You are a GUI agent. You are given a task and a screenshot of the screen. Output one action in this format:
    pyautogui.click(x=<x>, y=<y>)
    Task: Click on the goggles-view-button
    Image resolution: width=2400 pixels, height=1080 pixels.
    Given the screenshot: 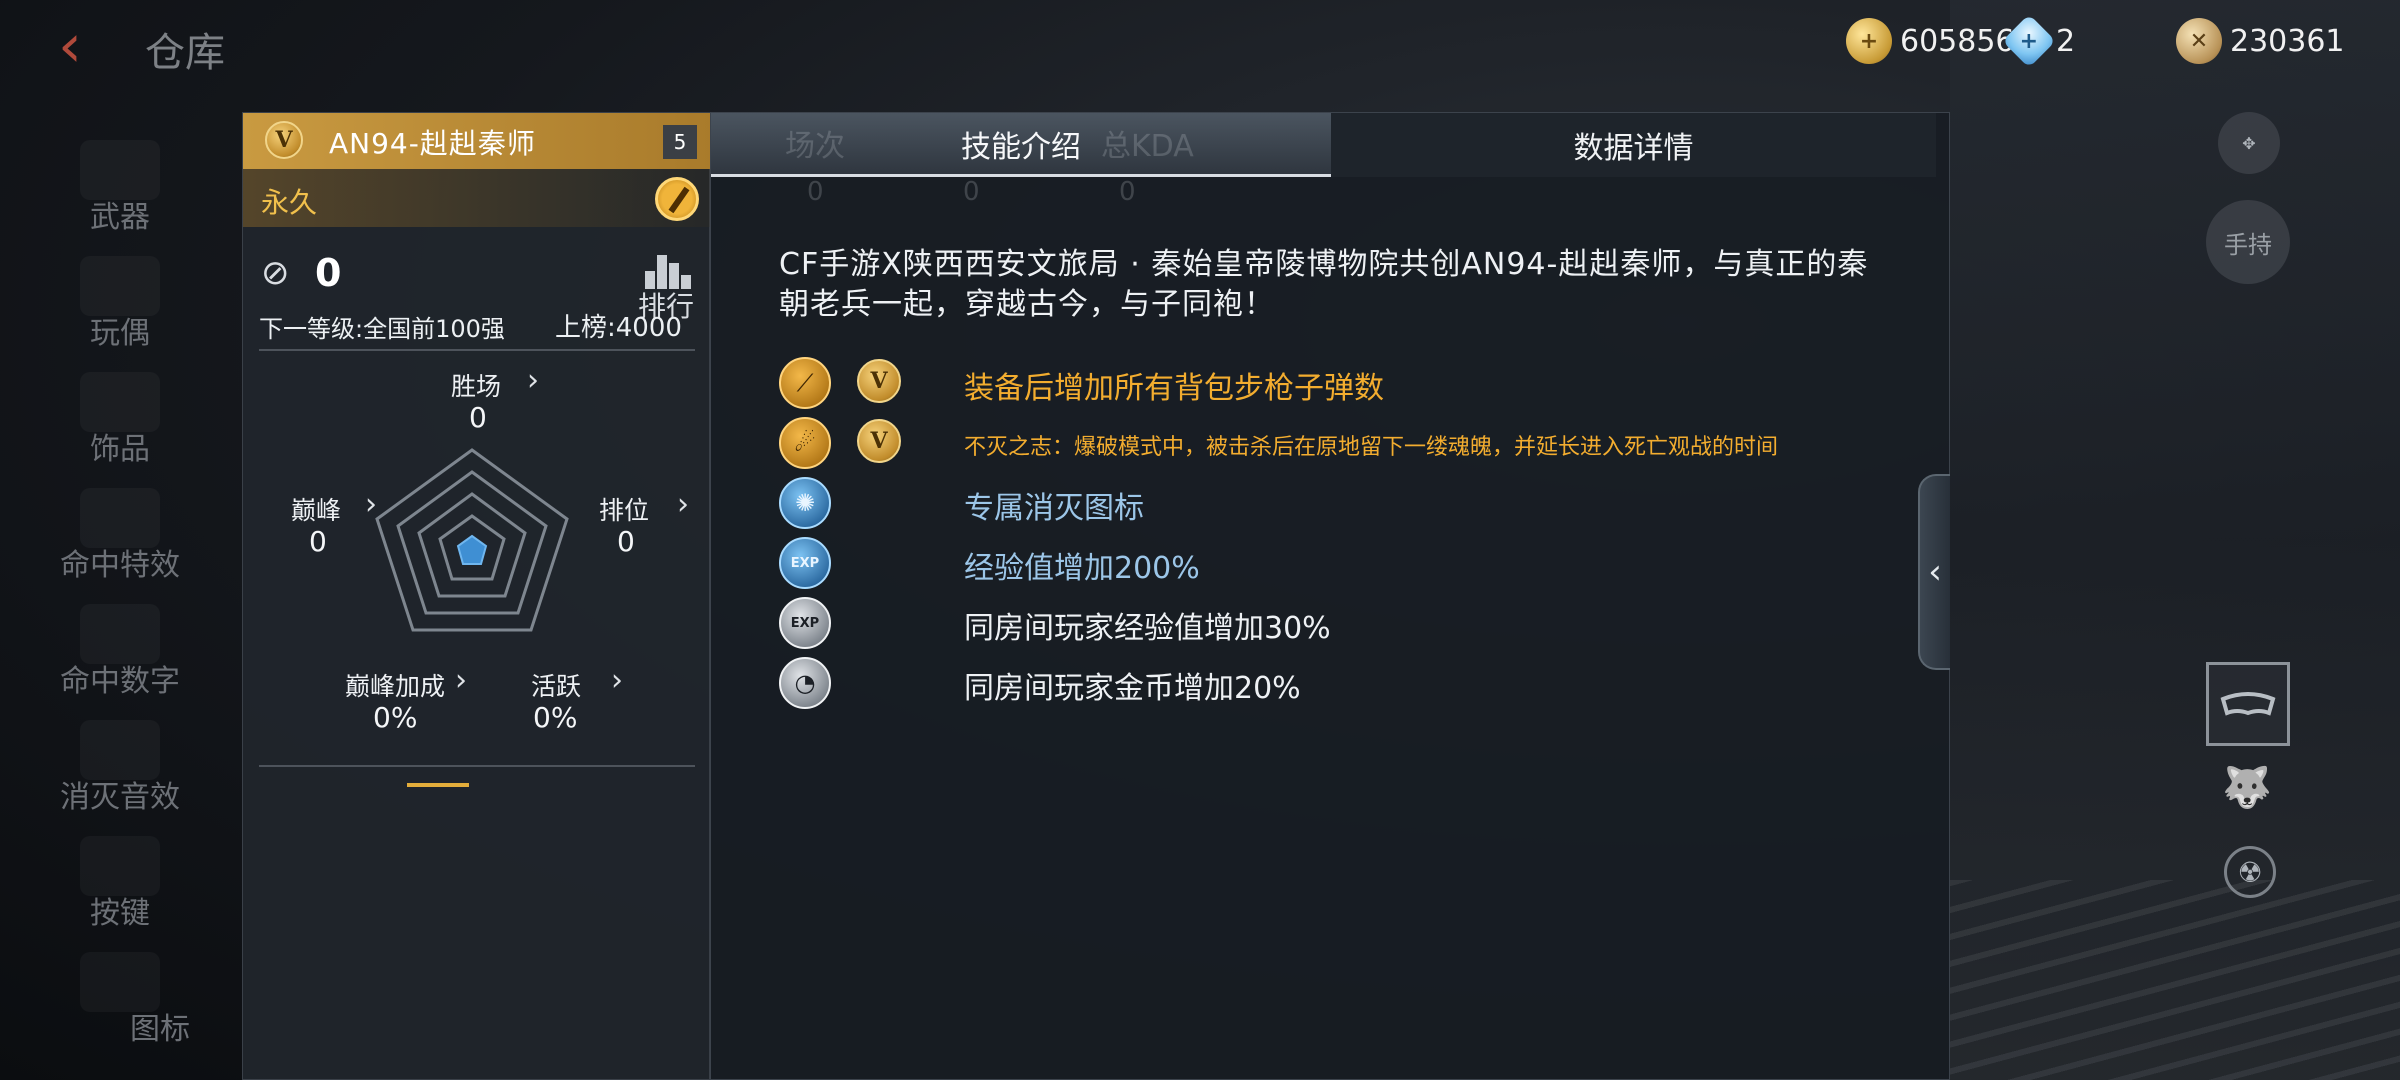 What is the action you would take?
    pyautogui.click(x=2248, y=704)
    